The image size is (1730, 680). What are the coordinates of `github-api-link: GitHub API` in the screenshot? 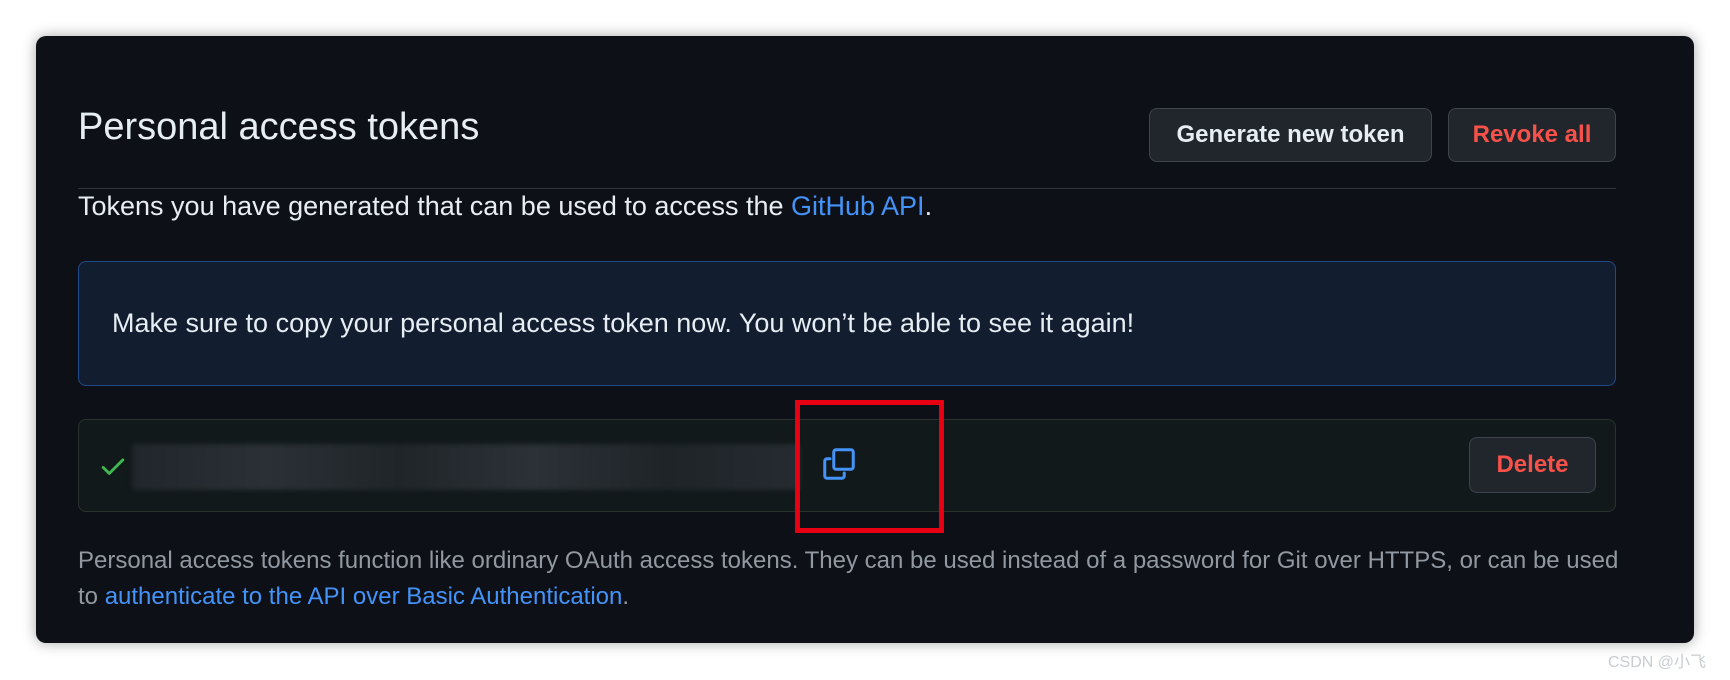 It's located at (858, 206).